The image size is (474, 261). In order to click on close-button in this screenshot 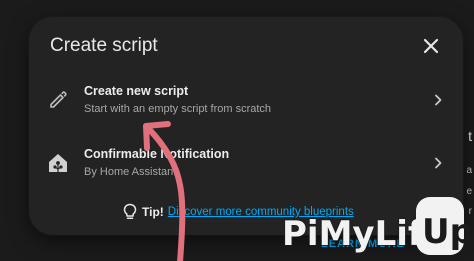, I will do `click(431, 46)`.